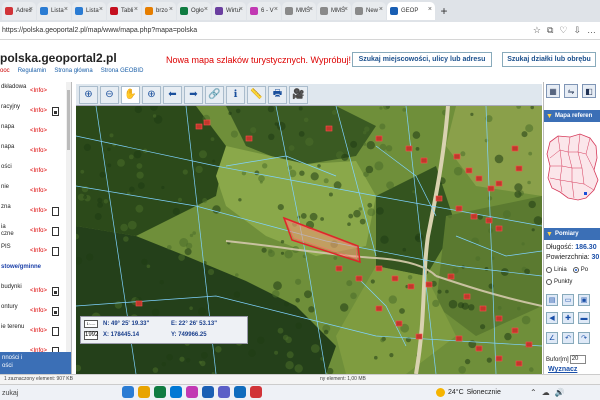  I want to click on reference-map-header: ▼ Mapa referen, so click(572, 116).